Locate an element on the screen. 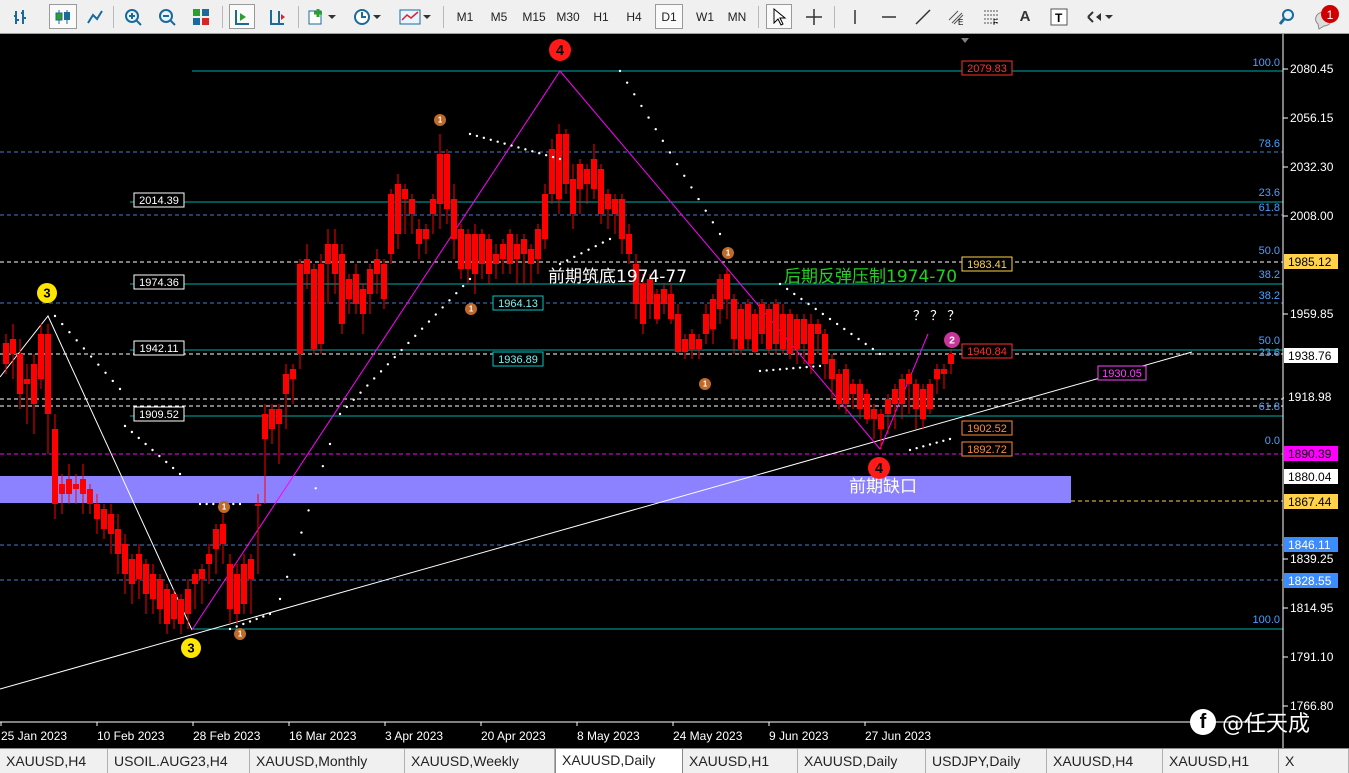 This screenshot has height=773, width=1349. arrows-menu-icon is located at coordinates (1099, 16).